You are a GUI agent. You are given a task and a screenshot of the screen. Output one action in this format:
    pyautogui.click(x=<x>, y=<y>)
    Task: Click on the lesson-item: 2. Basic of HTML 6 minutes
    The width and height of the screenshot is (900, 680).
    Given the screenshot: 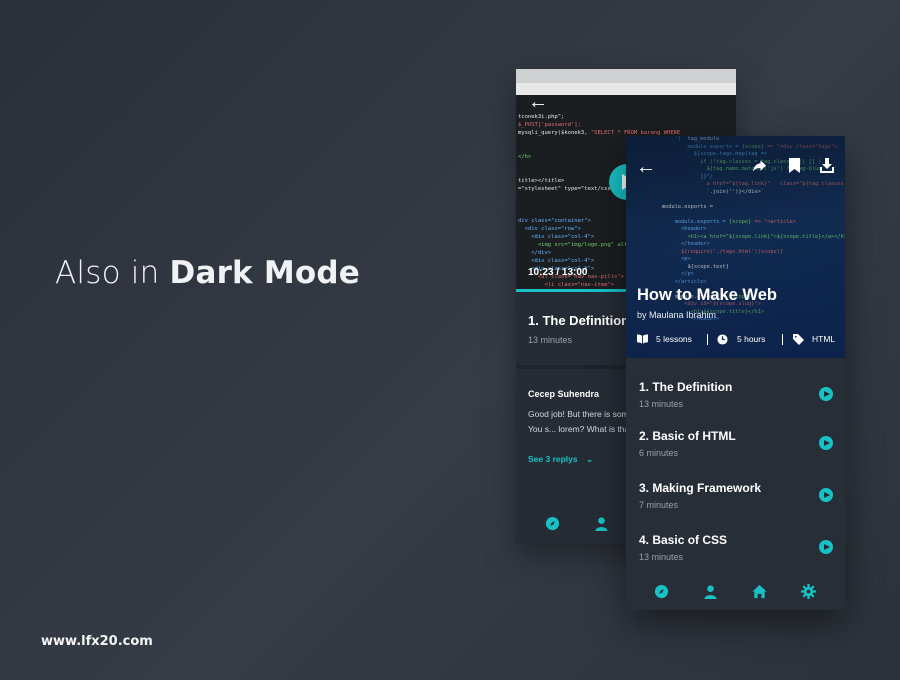 What is the action you would take?
    pyautogui.click(x=735, y=455)
    